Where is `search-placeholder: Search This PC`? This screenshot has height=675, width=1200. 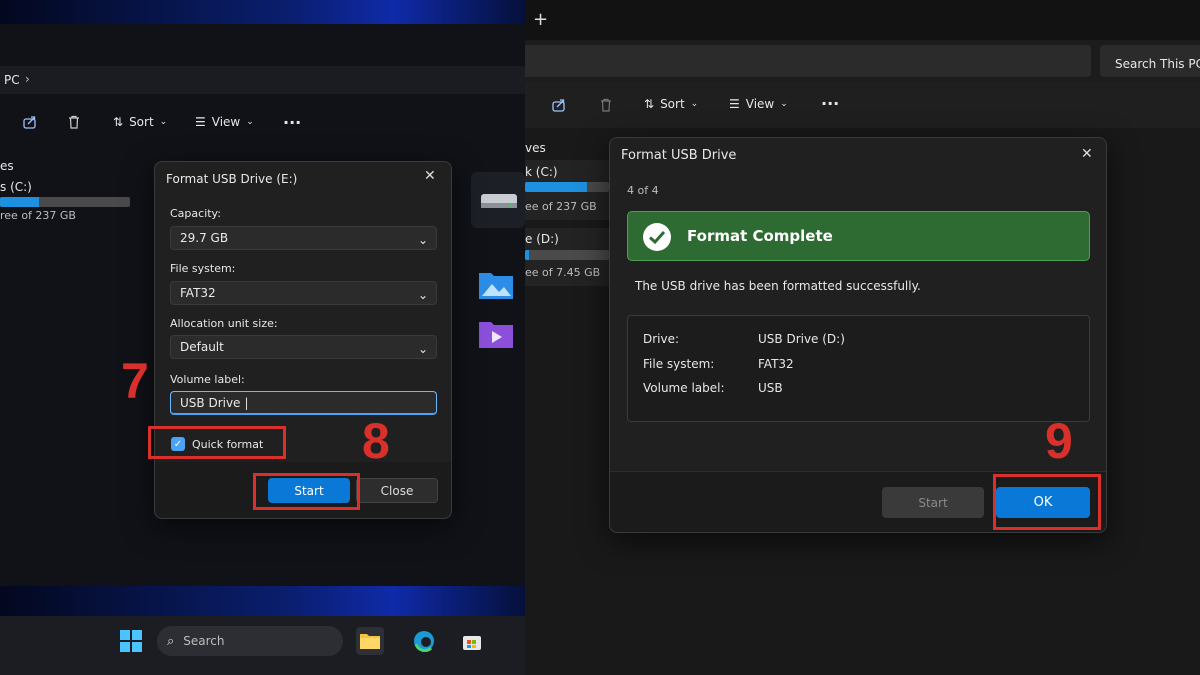 search-placeholder: Search This PC is located at coordinates (1157, 64).